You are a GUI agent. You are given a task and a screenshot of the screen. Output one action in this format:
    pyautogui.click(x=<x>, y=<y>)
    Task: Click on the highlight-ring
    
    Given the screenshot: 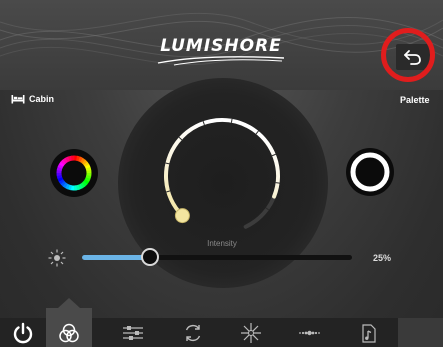 What is the action you would take?
    pyautogui.click(x=408, y=55)
    